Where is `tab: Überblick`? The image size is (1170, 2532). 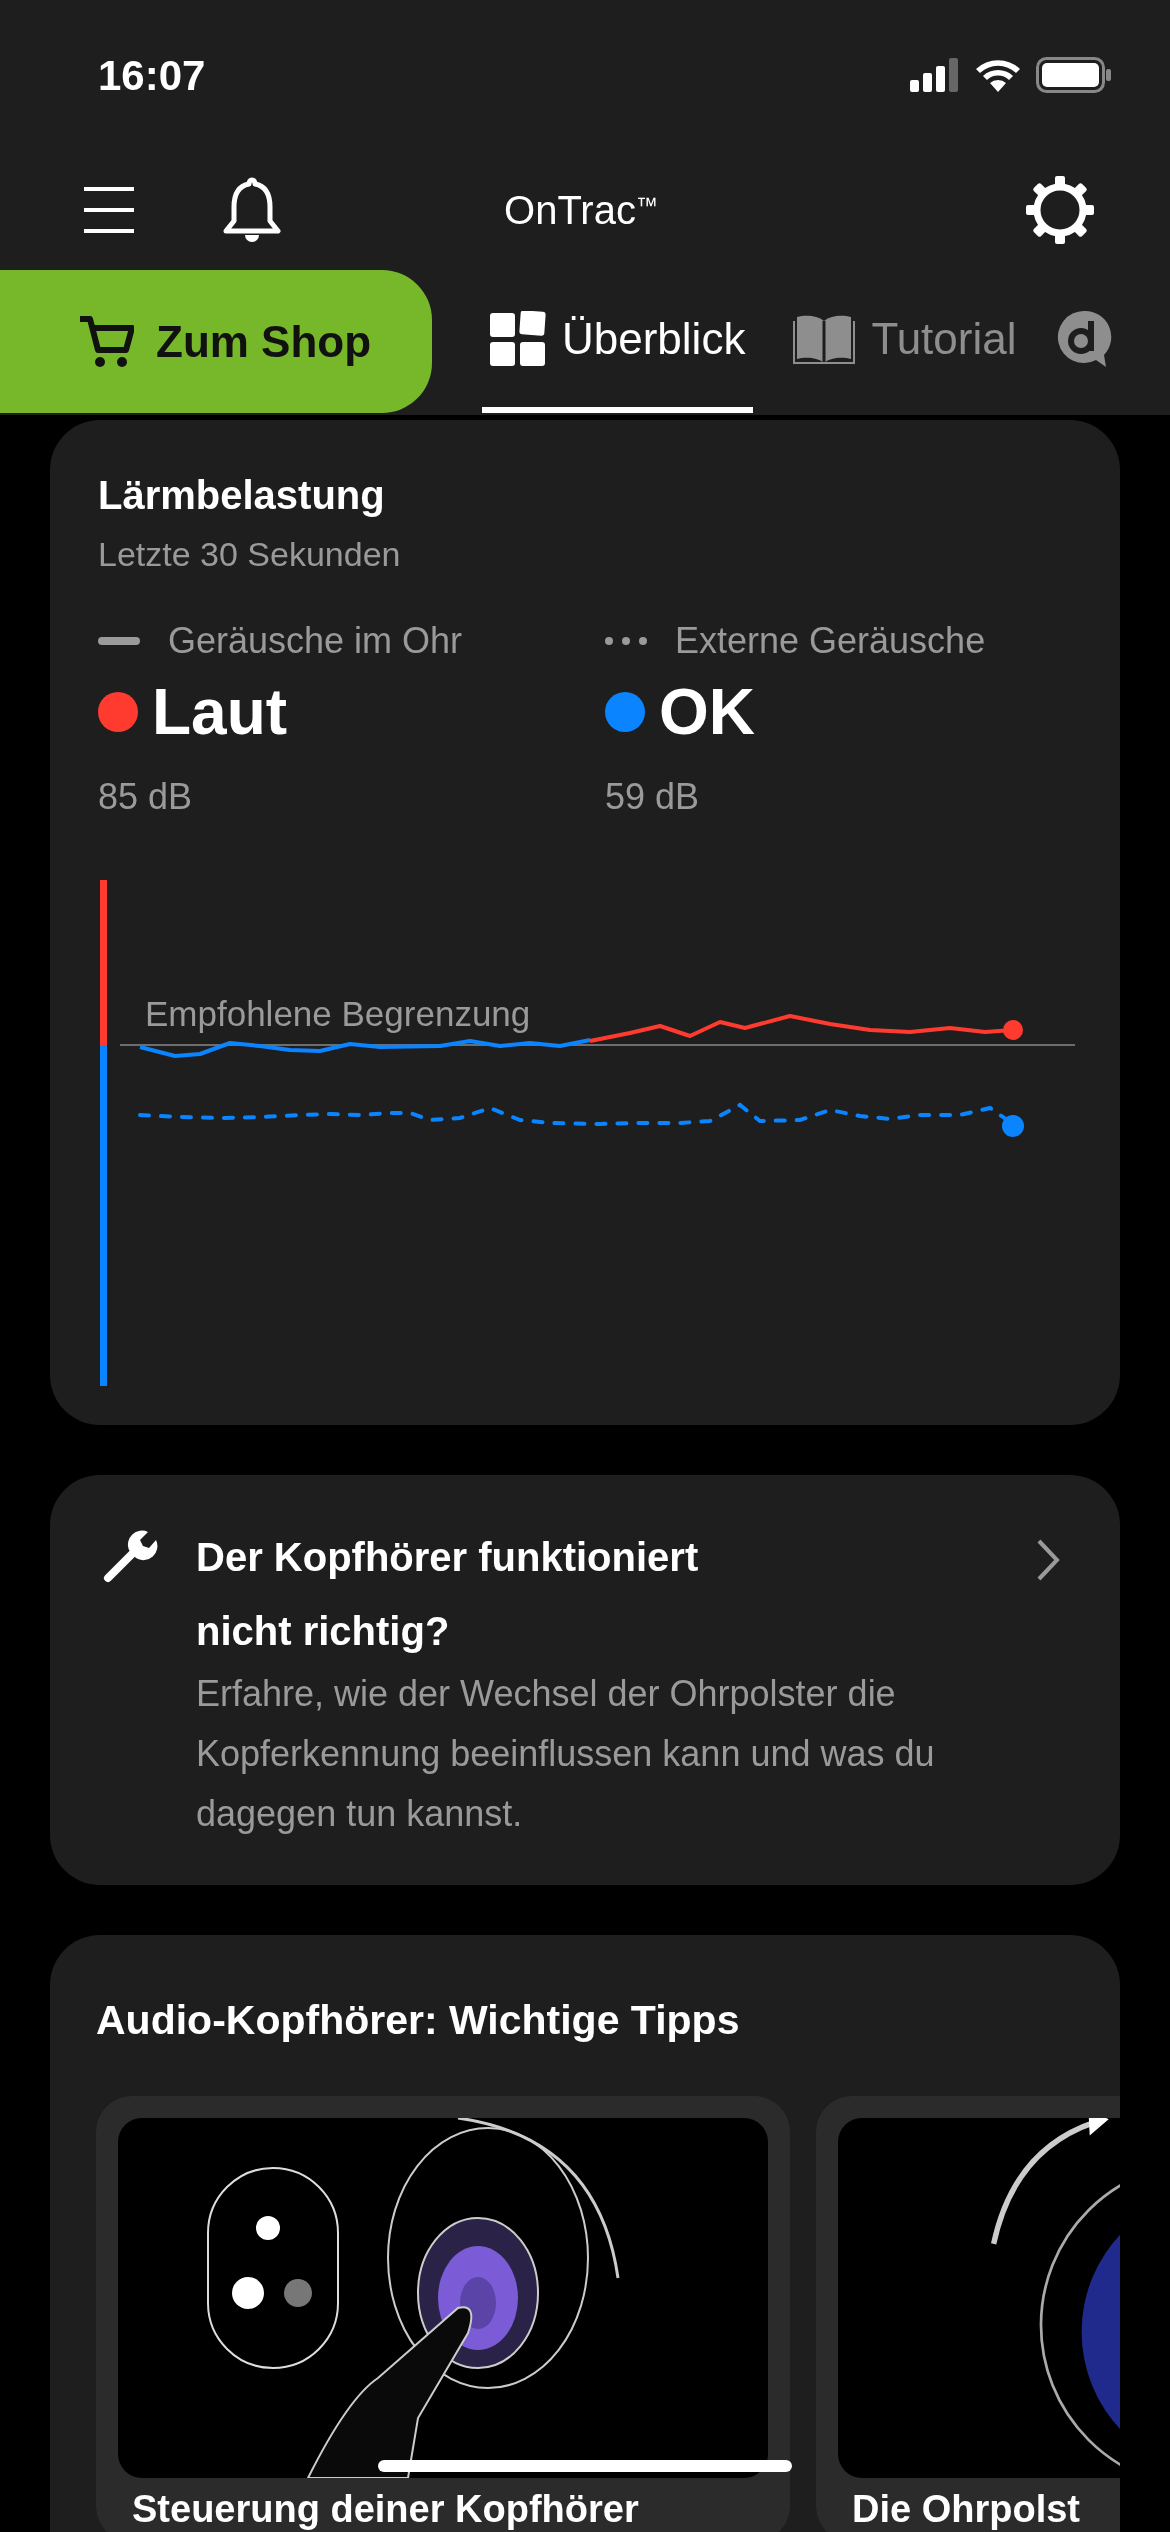 tab: Überblick is located at coordinates (618, 341).